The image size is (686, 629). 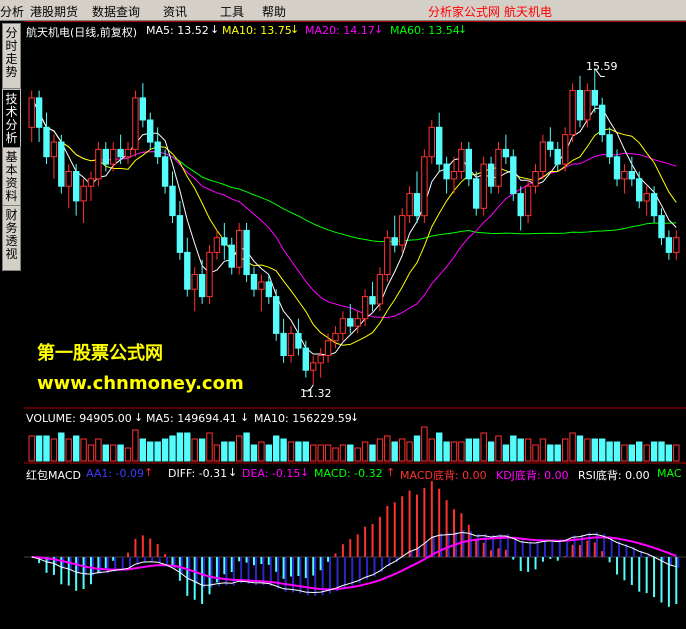 I want to click on menu-analysis: 分析, so click(x=12, y=11).